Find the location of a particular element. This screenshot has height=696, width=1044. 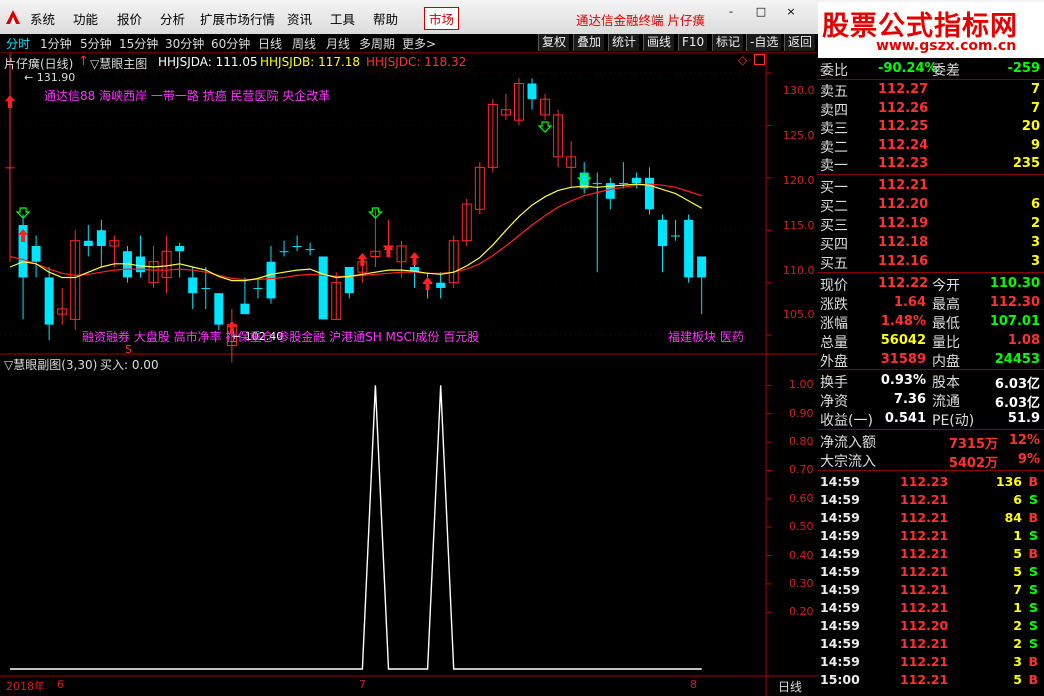

y-tick-130: 130.0 is located at coordinates (799, 90).